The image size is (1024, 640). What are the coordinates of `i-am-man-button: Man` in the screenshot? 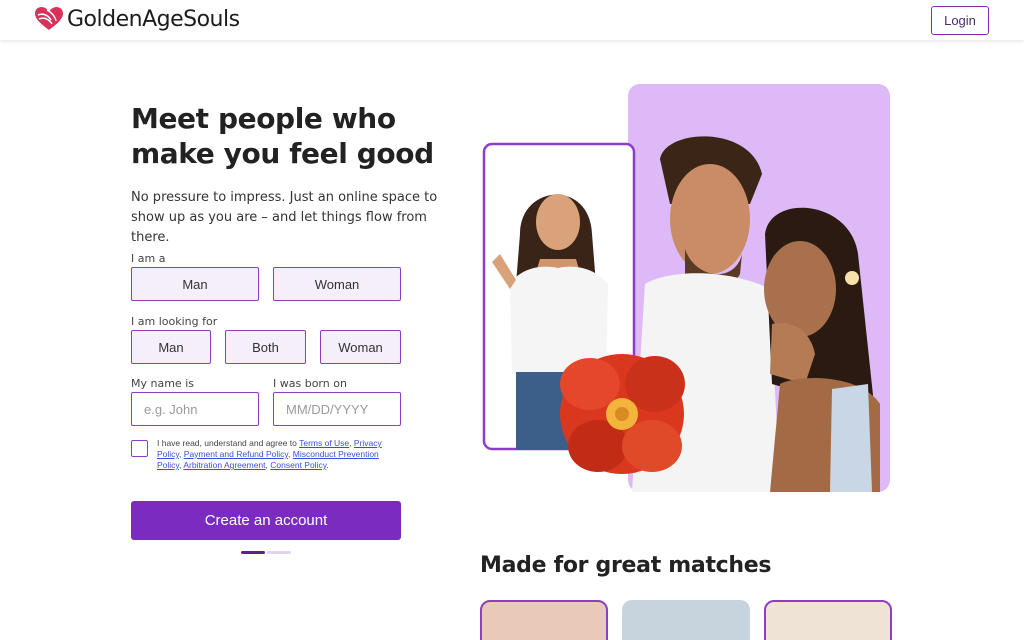 It's located at (195, 284).